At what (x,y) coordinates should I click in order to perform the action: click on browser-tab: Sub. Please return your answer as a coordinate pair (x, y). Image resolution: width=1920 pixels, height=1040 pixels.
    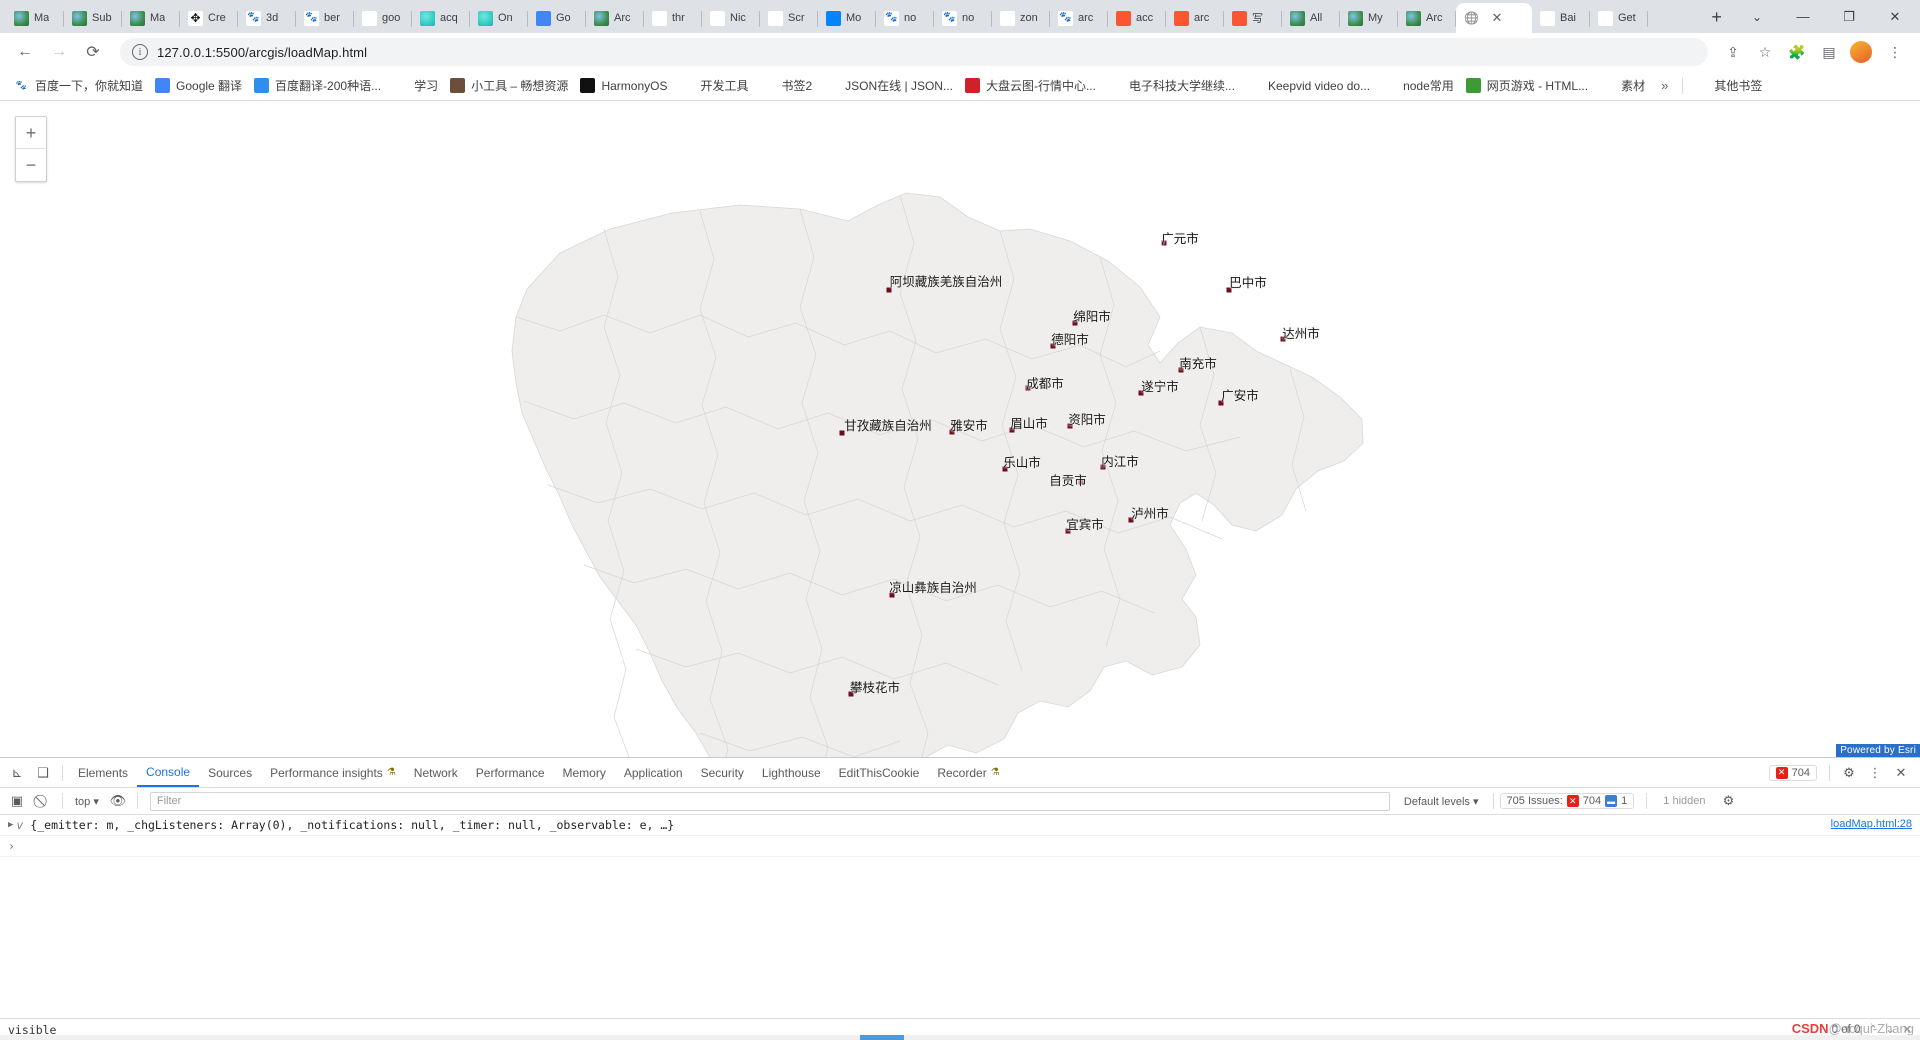
    Looking at the image, I should click on (93, 18).